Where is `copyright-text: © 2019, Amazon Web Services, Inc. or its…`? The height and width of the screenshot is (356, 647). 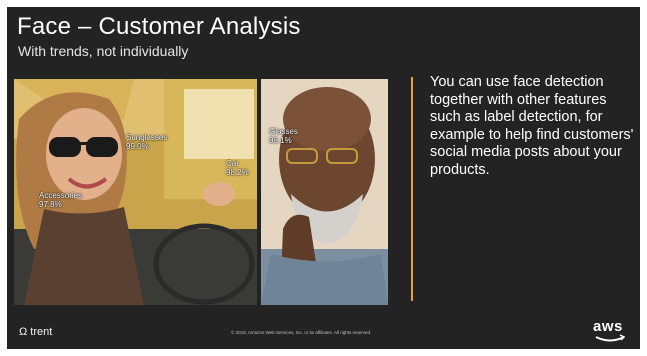
copyright-text: © 2019, Amazon Web Services, Inc. or its… is located at coordinates (301, 332).